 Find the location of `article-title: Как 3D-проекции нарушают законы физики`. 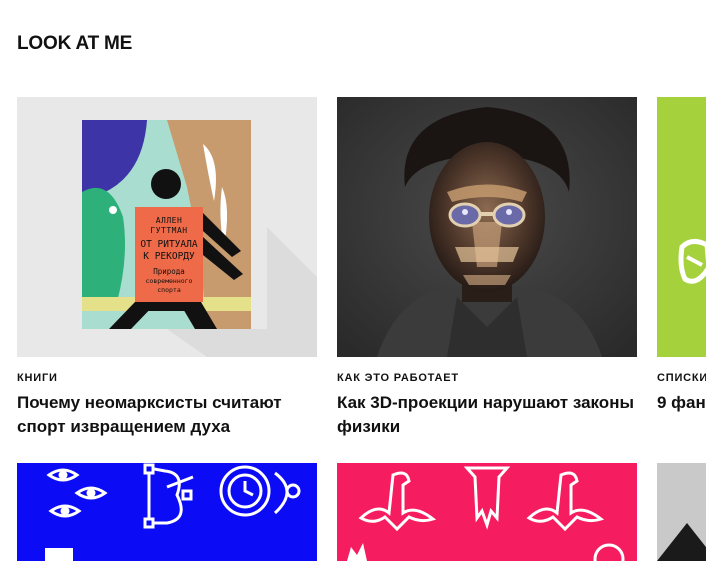

article-title: Как 3D-проекции нарушают законы физики is located at coordinates (487, 415).